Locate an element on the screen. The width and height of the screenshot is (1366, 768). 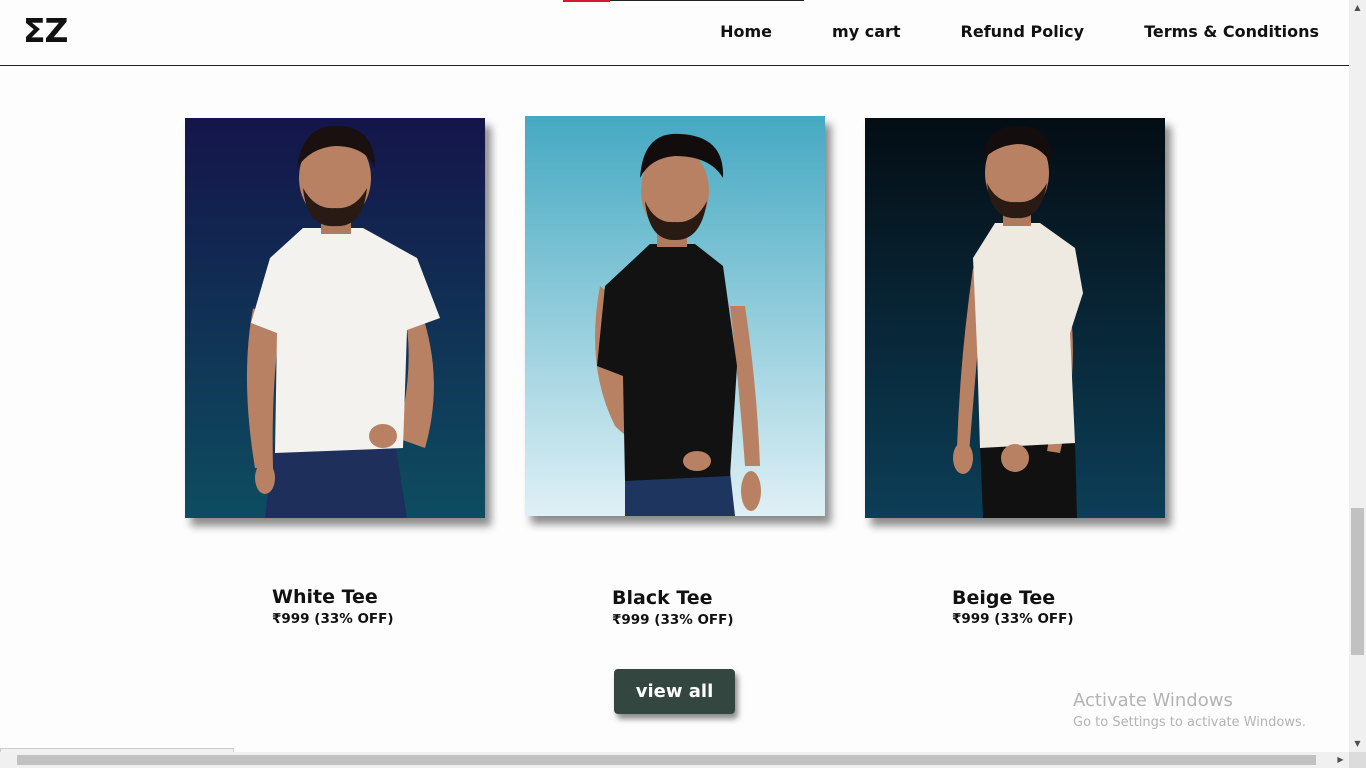
nav-terms-conditions: Terms & Conditions is located at coordinates (1231, 32).